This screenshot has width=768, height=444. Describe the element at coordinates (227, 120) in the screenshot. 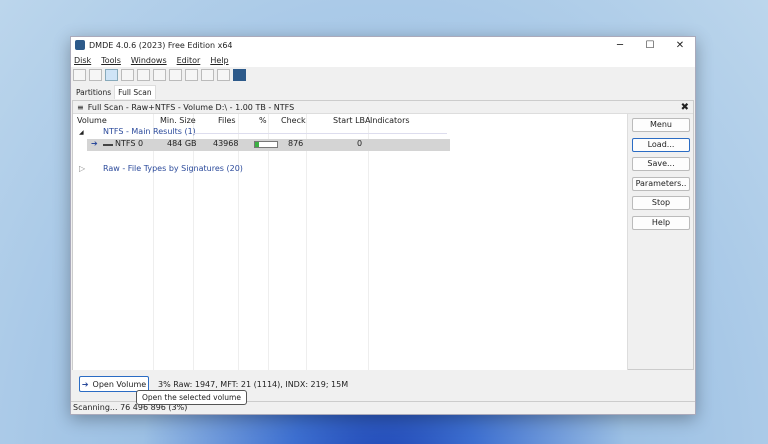

I see `col-files: Files` at that location.